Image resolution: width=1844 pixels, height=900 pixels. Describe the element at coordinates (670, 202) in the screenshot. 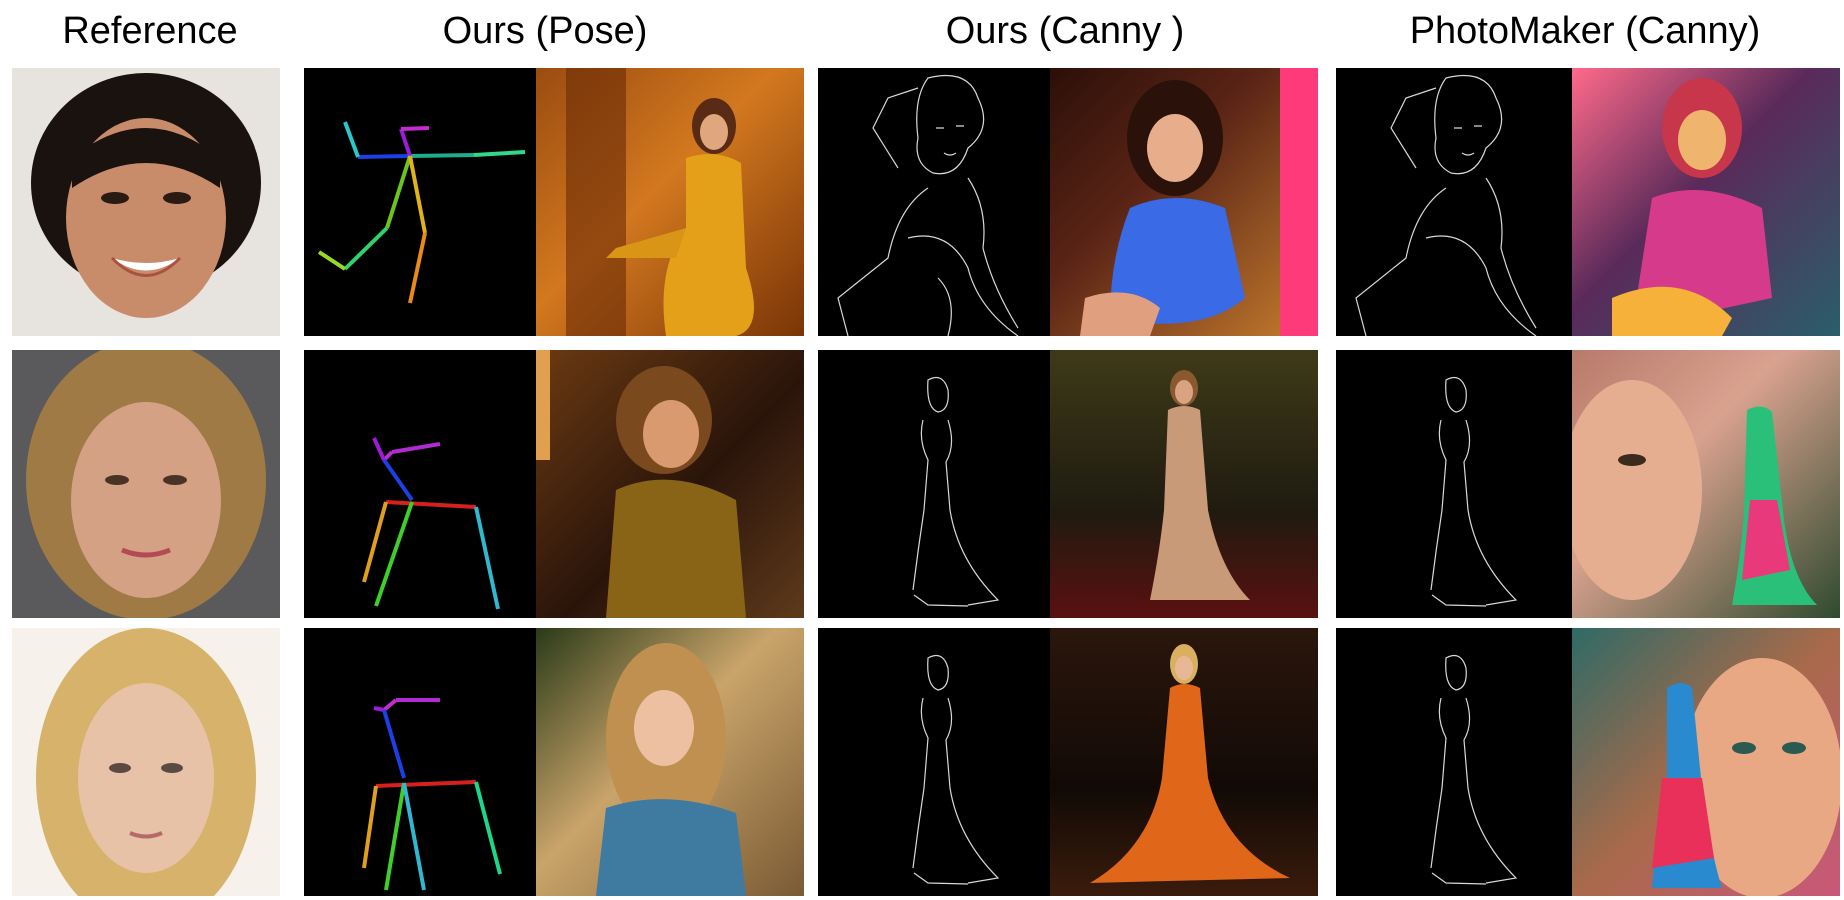

I see `generated-image-pose-row1` at that location.